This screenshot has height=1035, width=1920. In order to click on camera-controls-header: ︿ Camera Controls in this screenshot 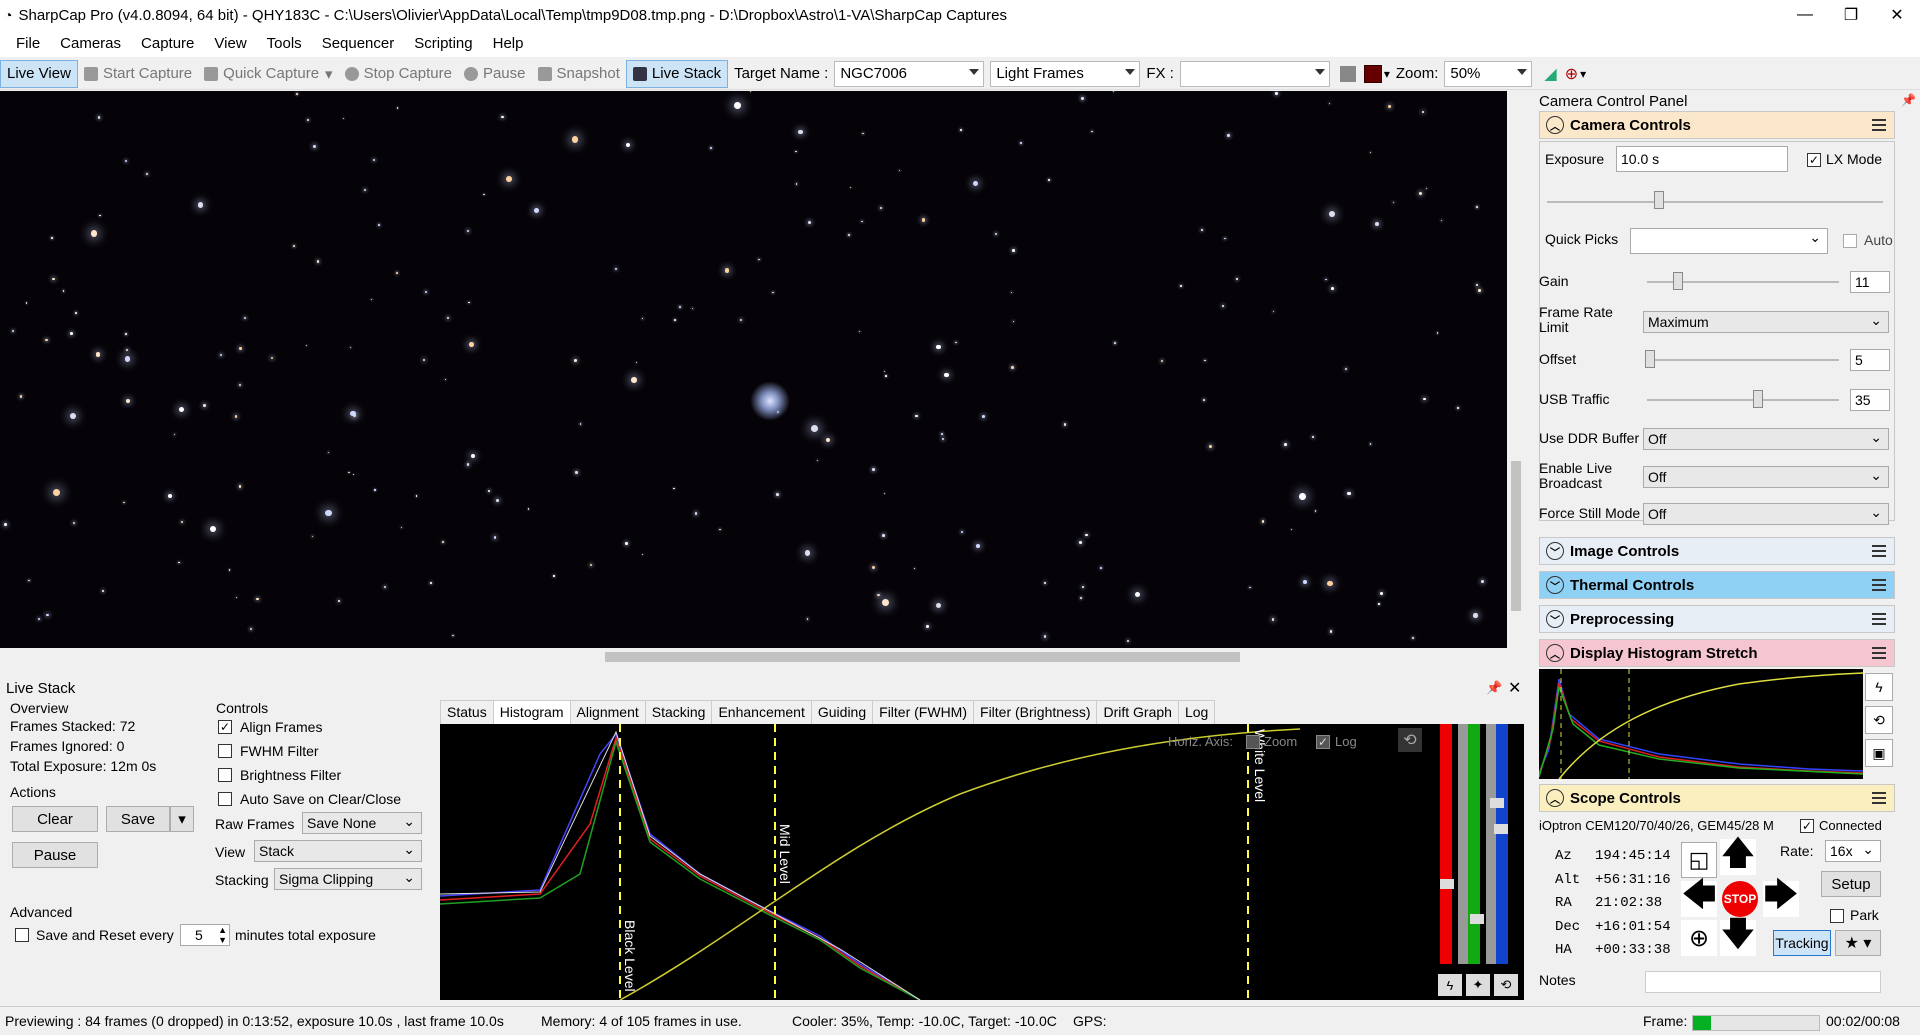, I will do `click(1717, 125)`.